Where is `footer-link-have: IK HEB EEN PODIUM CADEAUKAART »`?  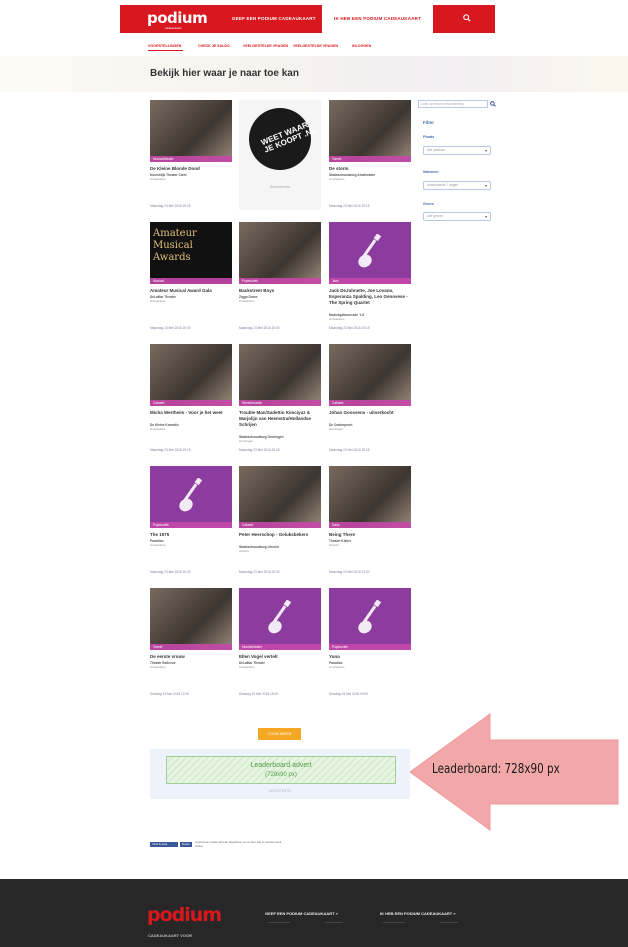
footer-link-have: IK HEB EEN PODIUM CADEAUKAART » is located at coordinates (418, 913).